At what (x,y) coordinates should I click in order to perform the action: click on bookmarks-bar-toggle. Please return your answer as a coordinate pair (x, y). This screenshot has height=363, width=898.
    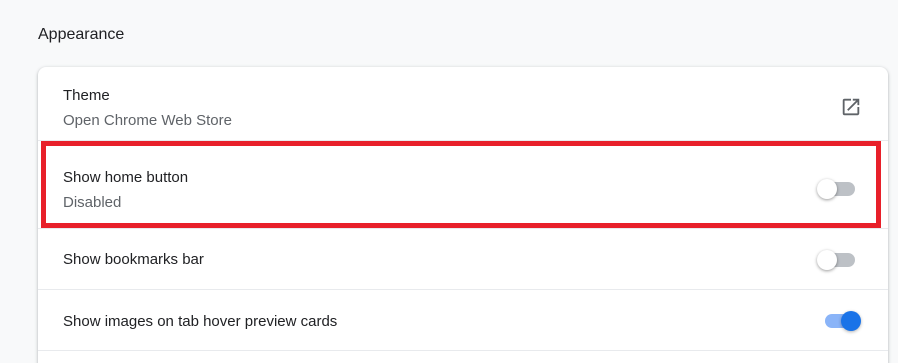
    Looking at the image, I should click on (837, 260).